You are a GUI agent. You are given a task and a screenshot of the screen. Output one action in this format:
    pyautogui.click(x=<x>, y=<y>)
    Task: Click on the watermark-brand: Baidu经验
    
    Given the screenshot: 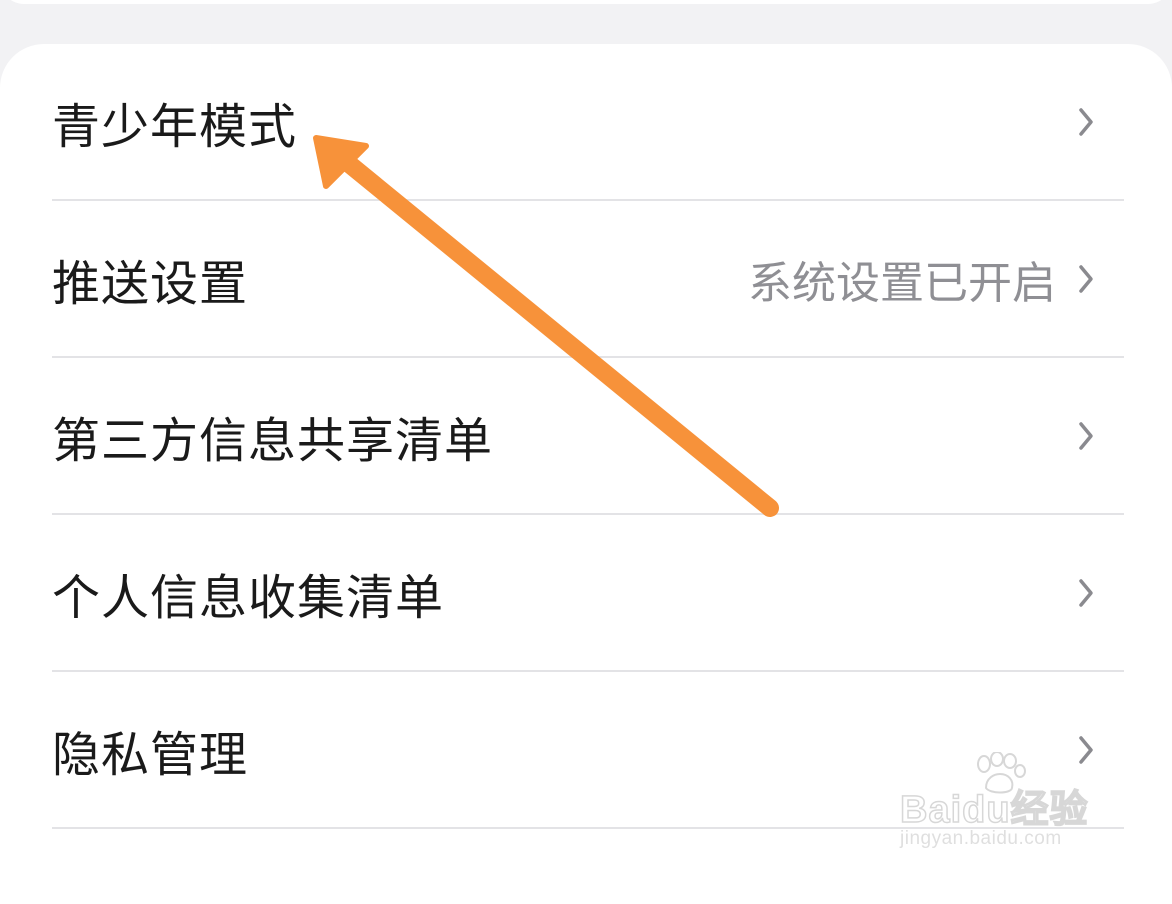 What is the action you would take?
    pyautogui.click(x=994, y=810)
    